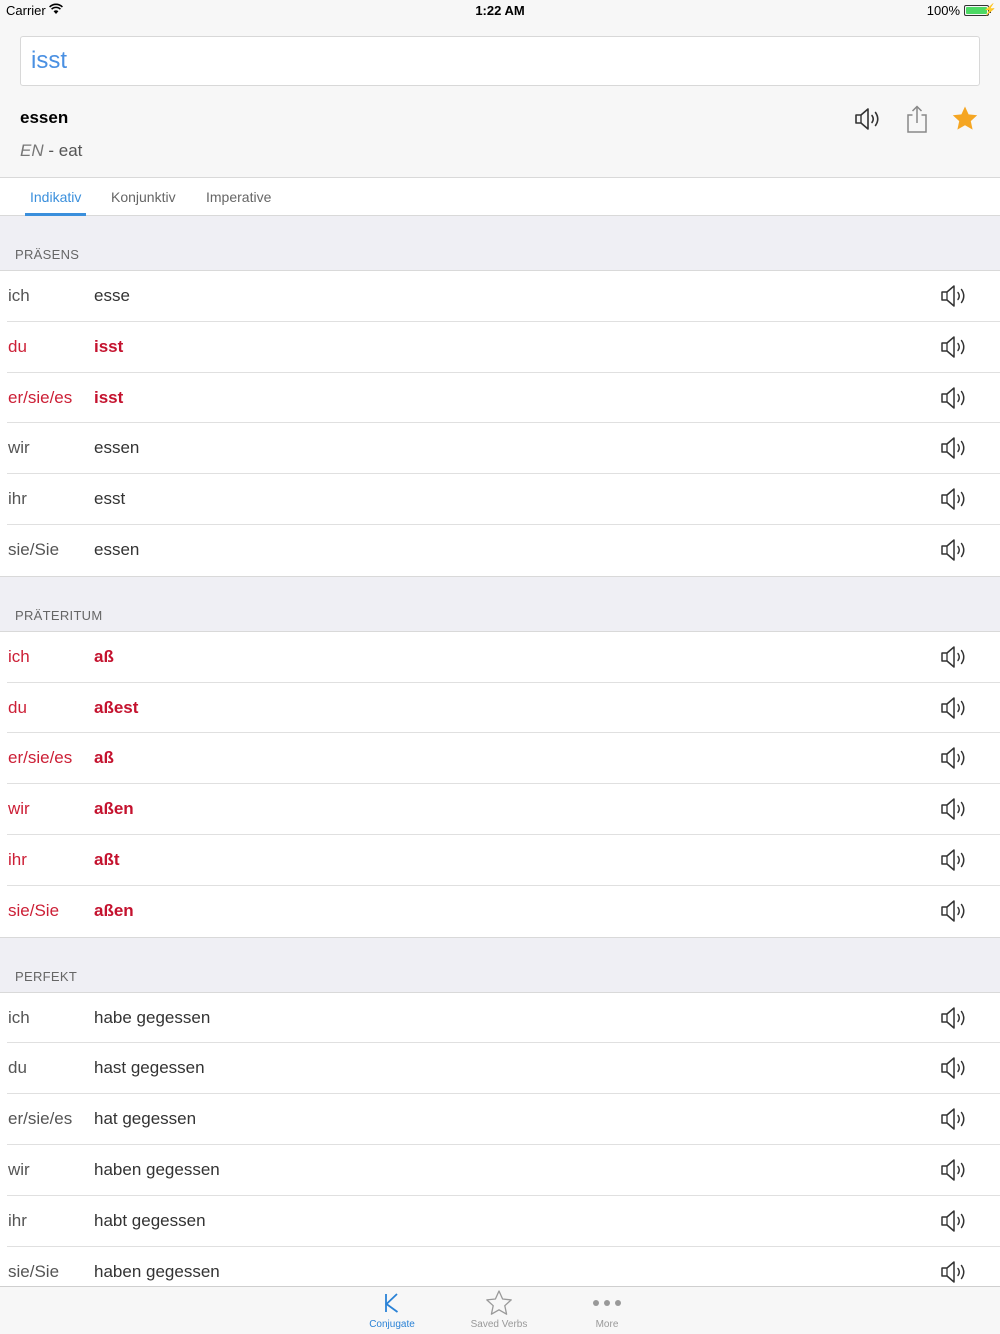  I want to click on conjugation-row: ich aß, so click(503, 657).